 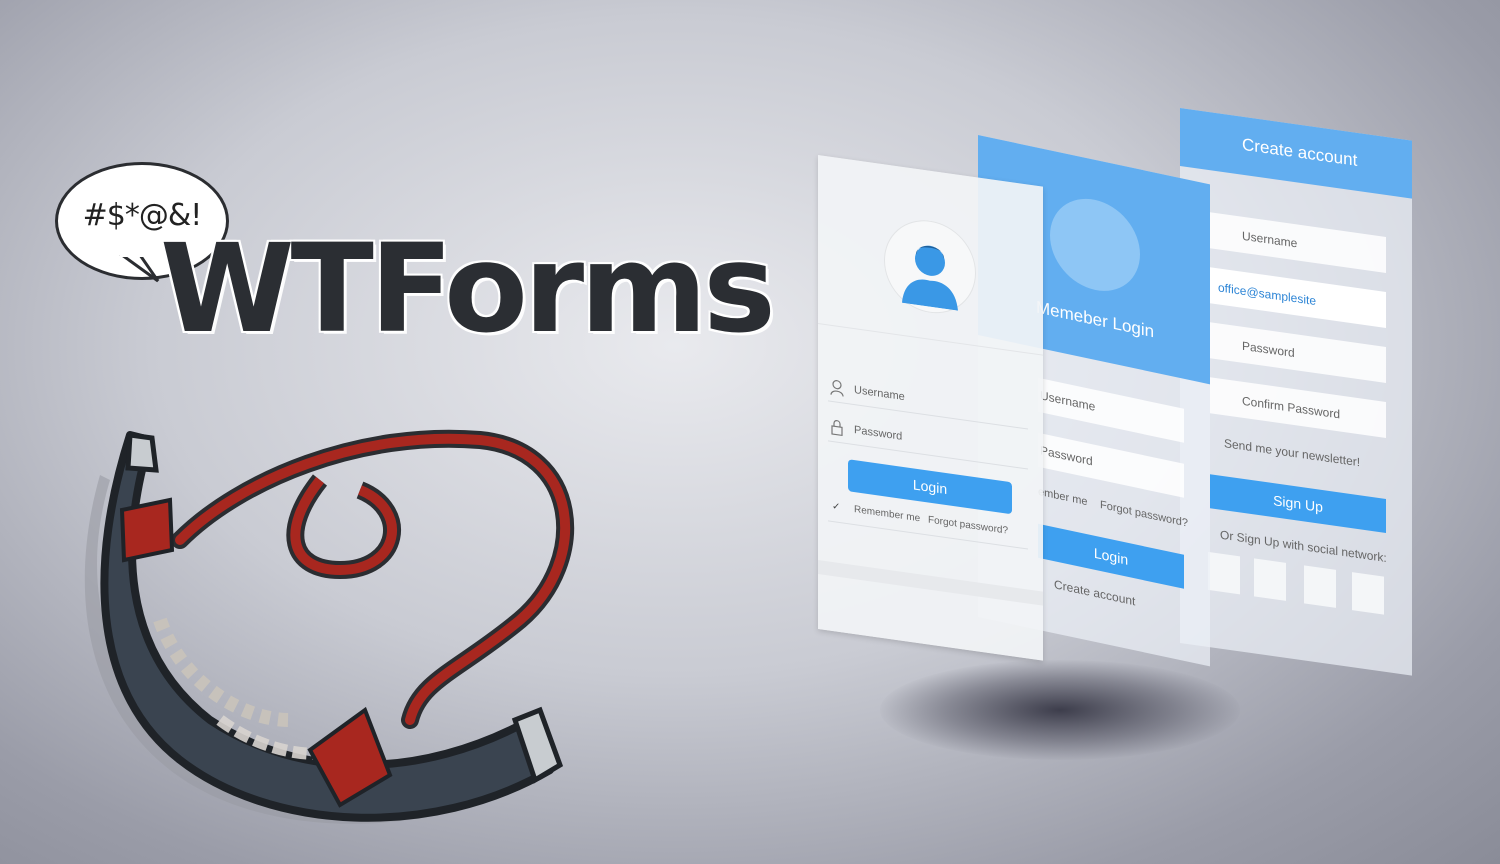 What do you see at coordinates (879, 394) in the screenshot?
I see `login-username-label: Username` at bounding box center [879, 394].